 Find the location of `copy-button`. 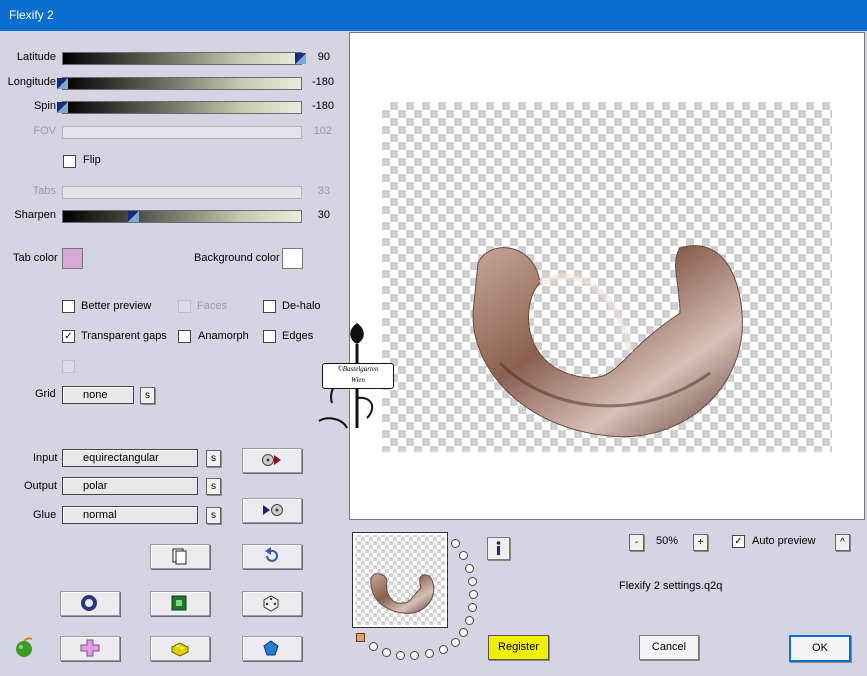

copy-button is located at coordinates (180, 556).